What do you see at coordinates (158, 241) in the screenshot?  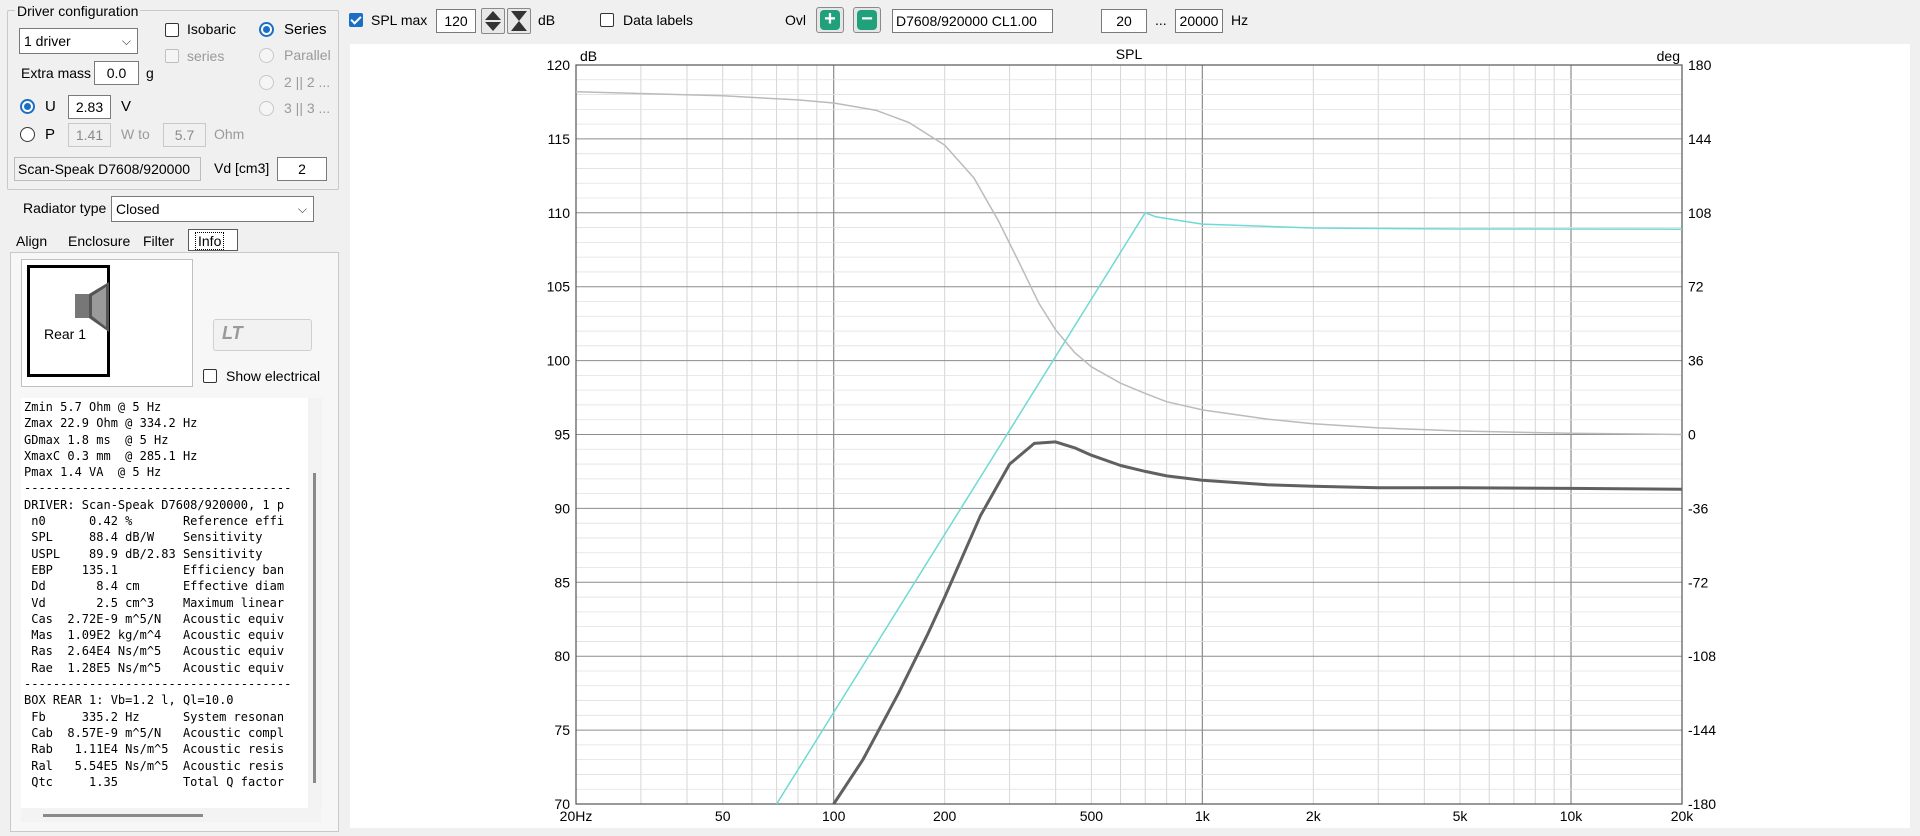 I see `tab-filter: Filter` at bounding box center [158, 241].